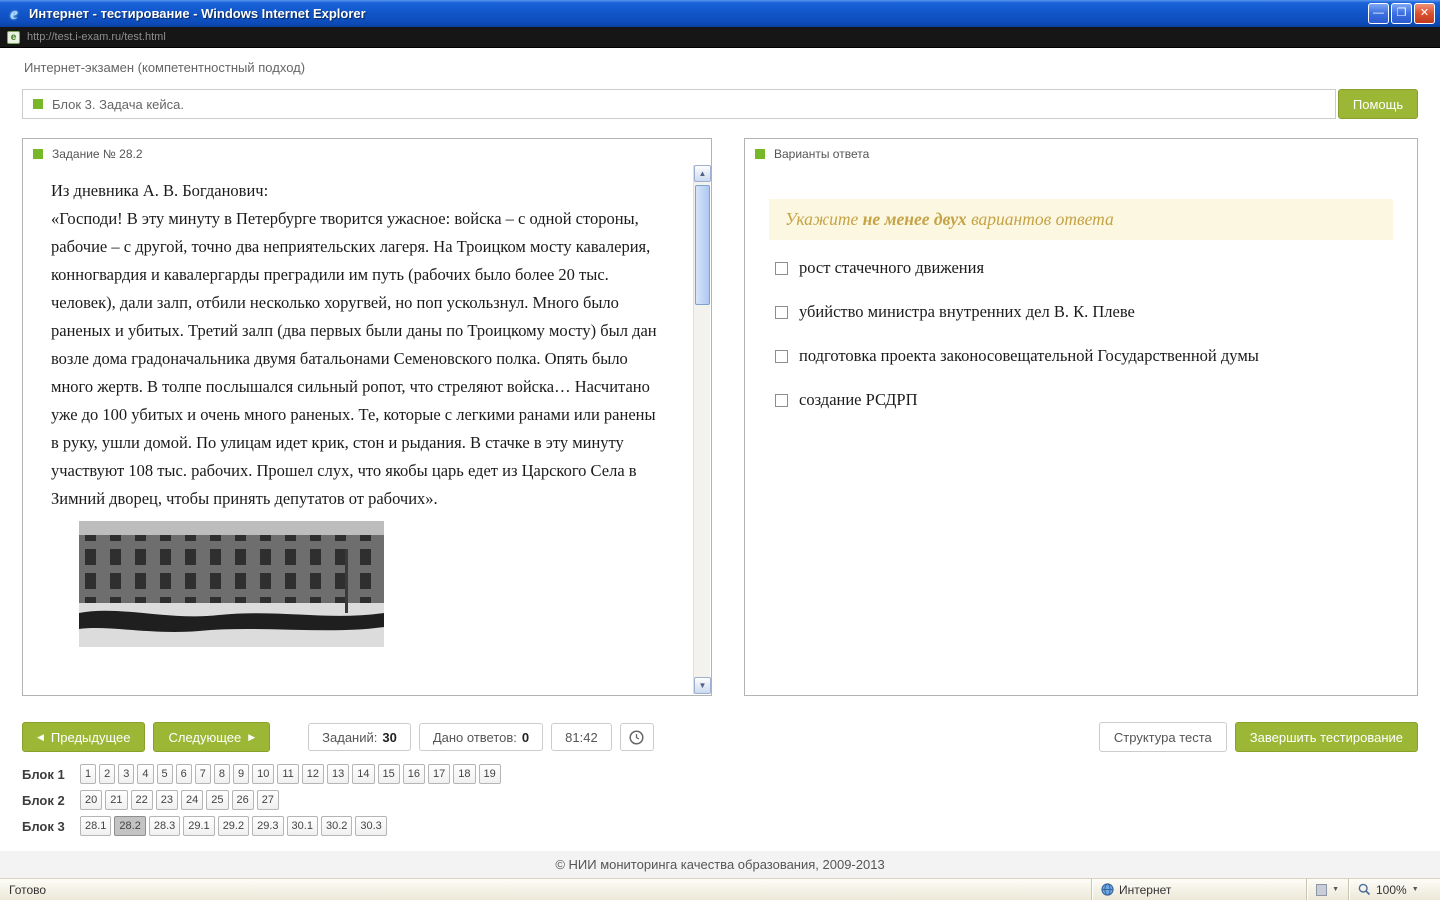 The image size is (1440, 900). What do you see at coordinates (388, 774) in the screenshot?
I see `question-cell: 15` at bounding box center [388, 774].